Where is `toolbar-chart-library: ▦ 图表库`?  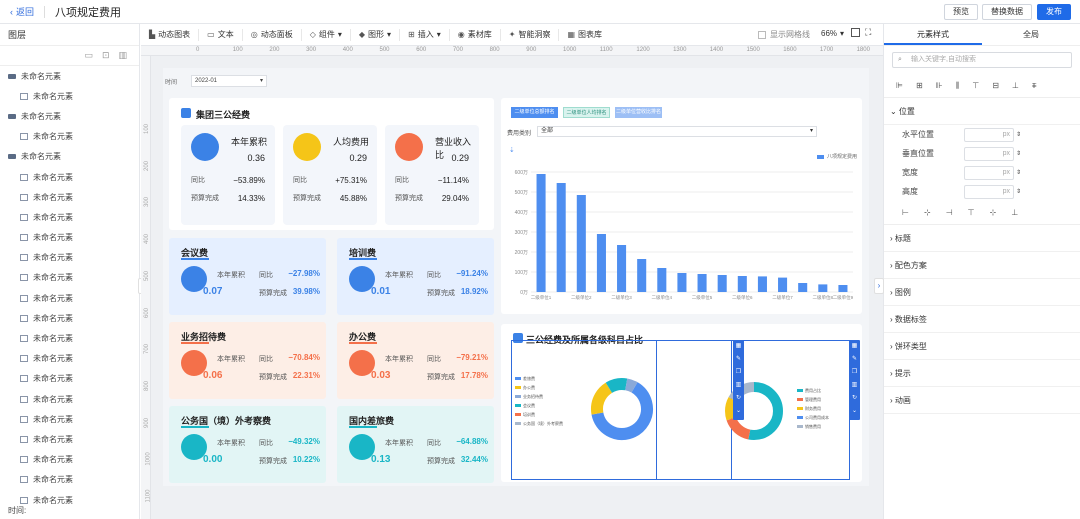 toolbar-chart-library: ▦ 图表库 is located at coordinates (584, 35).